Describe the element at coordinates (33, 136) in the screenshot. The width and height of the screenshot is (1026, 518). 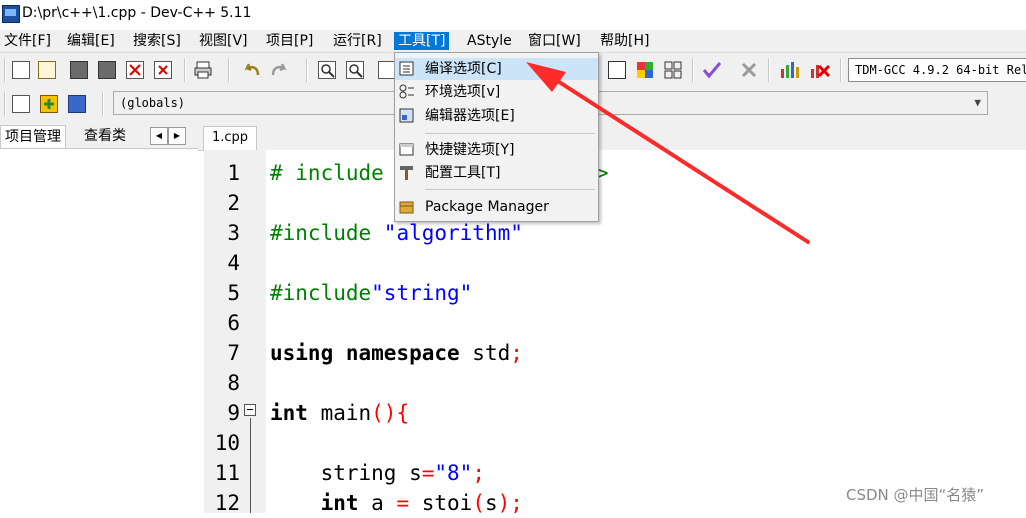
I see `tab-project-manager: 项目管理` at that location.